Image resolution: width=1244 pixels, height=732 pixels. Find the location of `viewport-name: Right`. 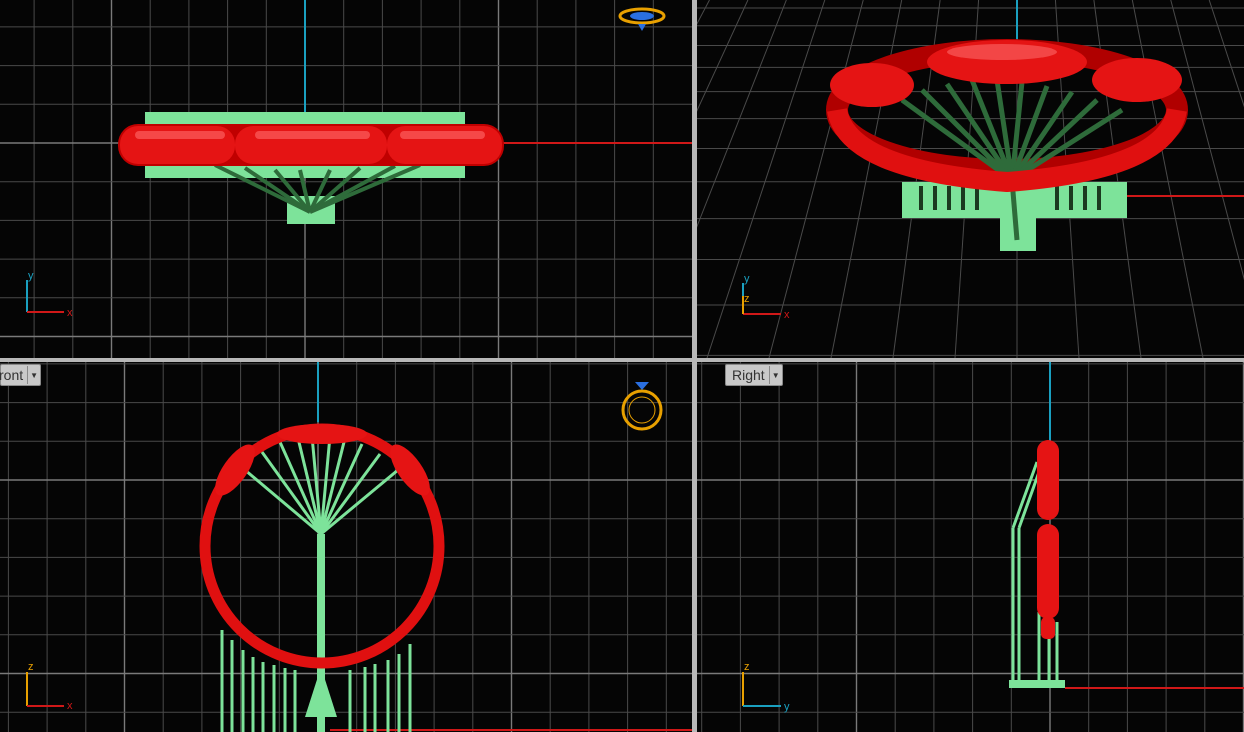

viewport-name: Right is located at coordinates (748, 375).